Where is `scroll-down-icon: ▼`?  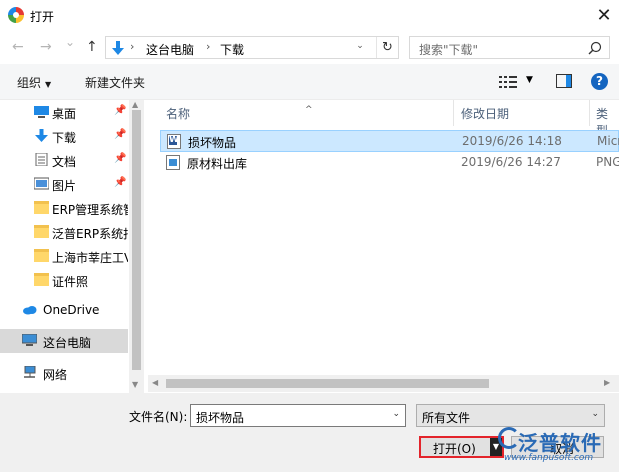
scroll-down-icon: ▼ is located at coordinates (135, 384).